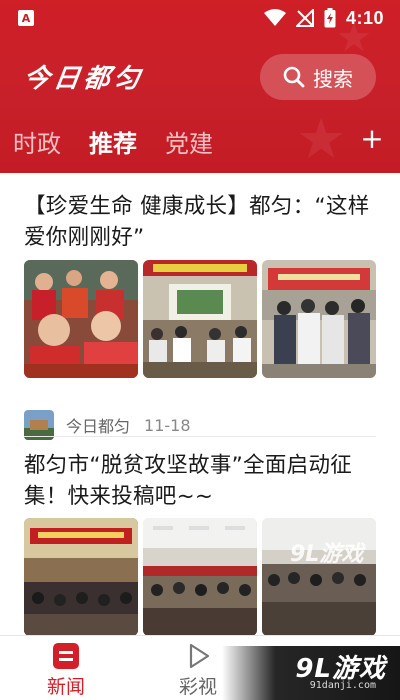 The height and width of the screenshot is (700, 400). I want to click on nav-news: 新闻, so click(66, 668).